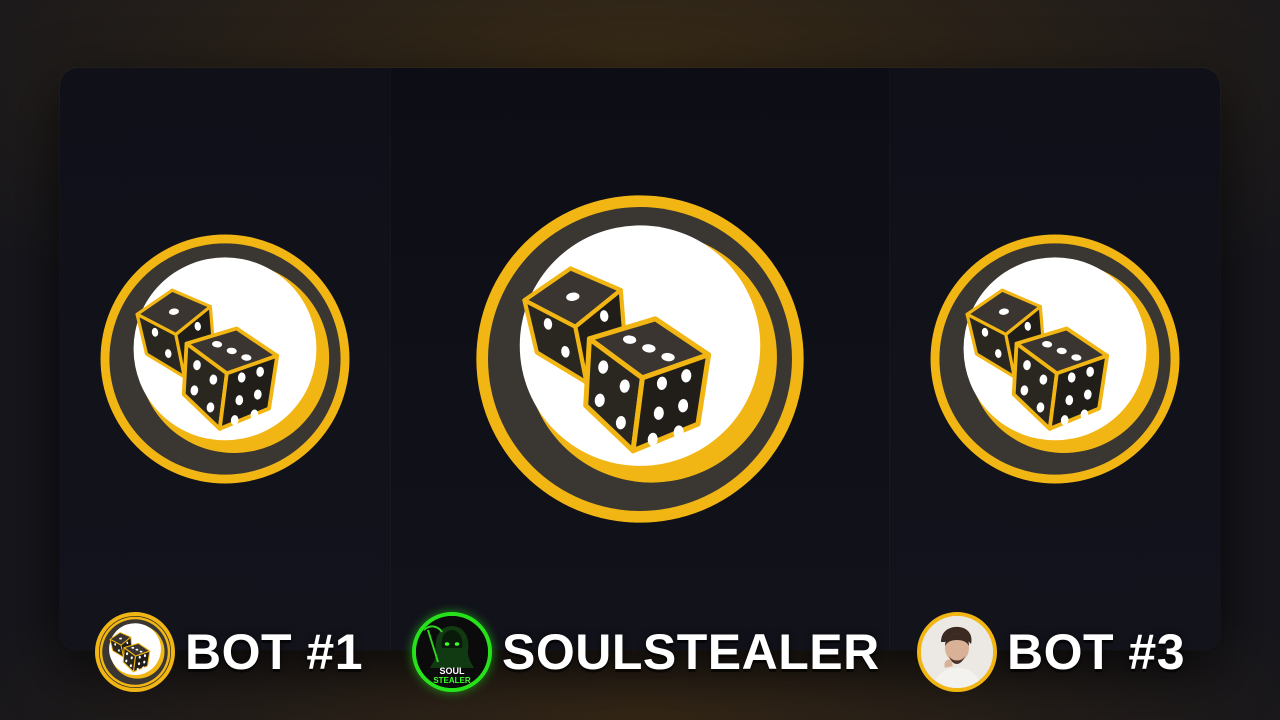 The width and height of the screenshot is (1280, 720). I want to click on player-1: BOT #1, so click(229, 652).